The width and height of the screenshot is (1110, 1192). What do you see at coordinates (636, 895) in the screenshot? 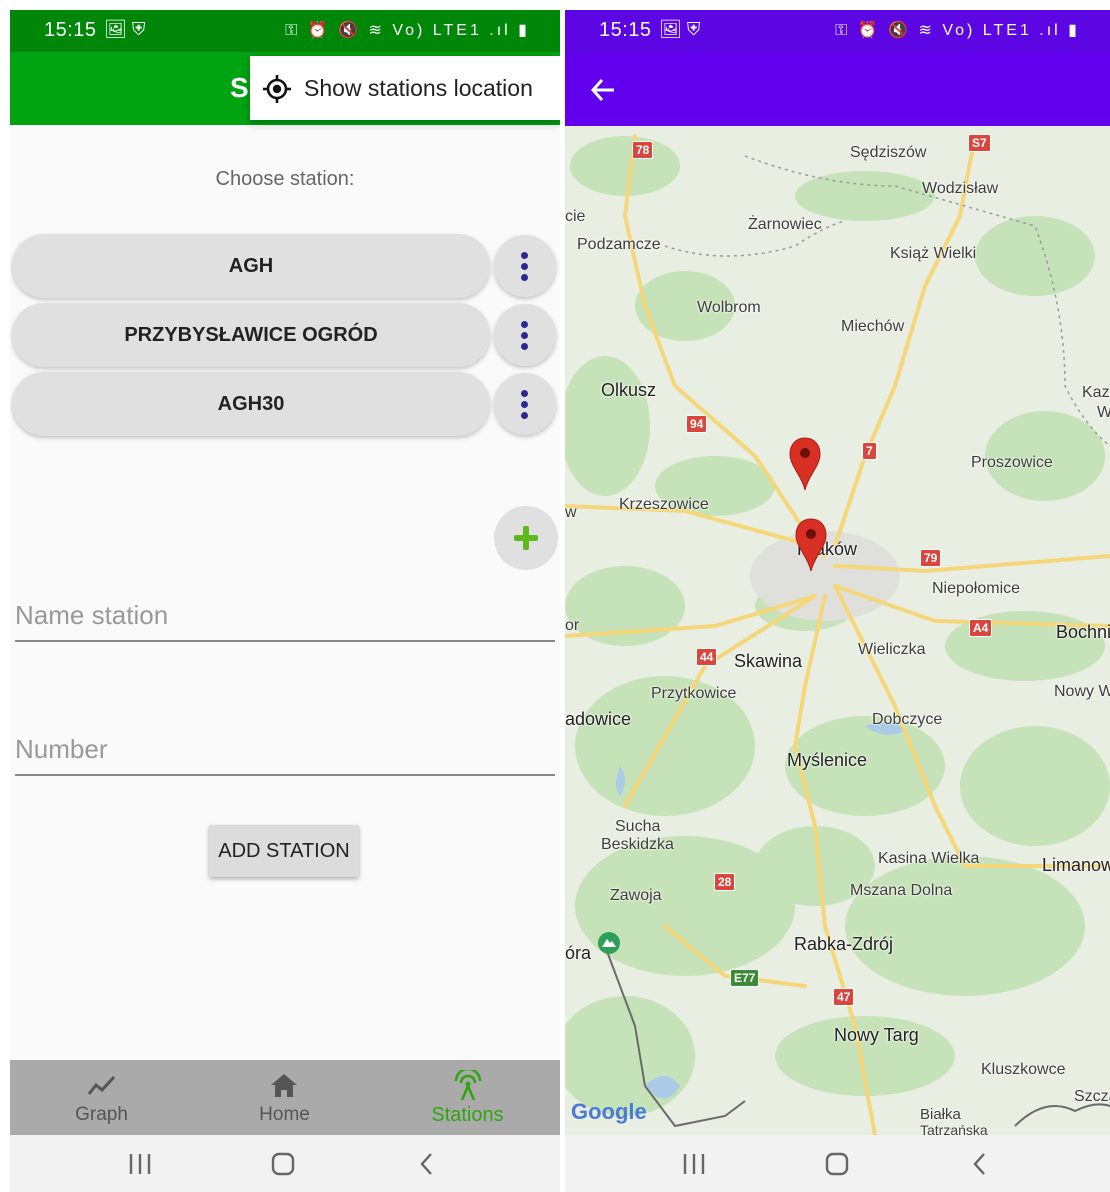
I see `map-label: Zawoja` at bounding box center [636, 895].